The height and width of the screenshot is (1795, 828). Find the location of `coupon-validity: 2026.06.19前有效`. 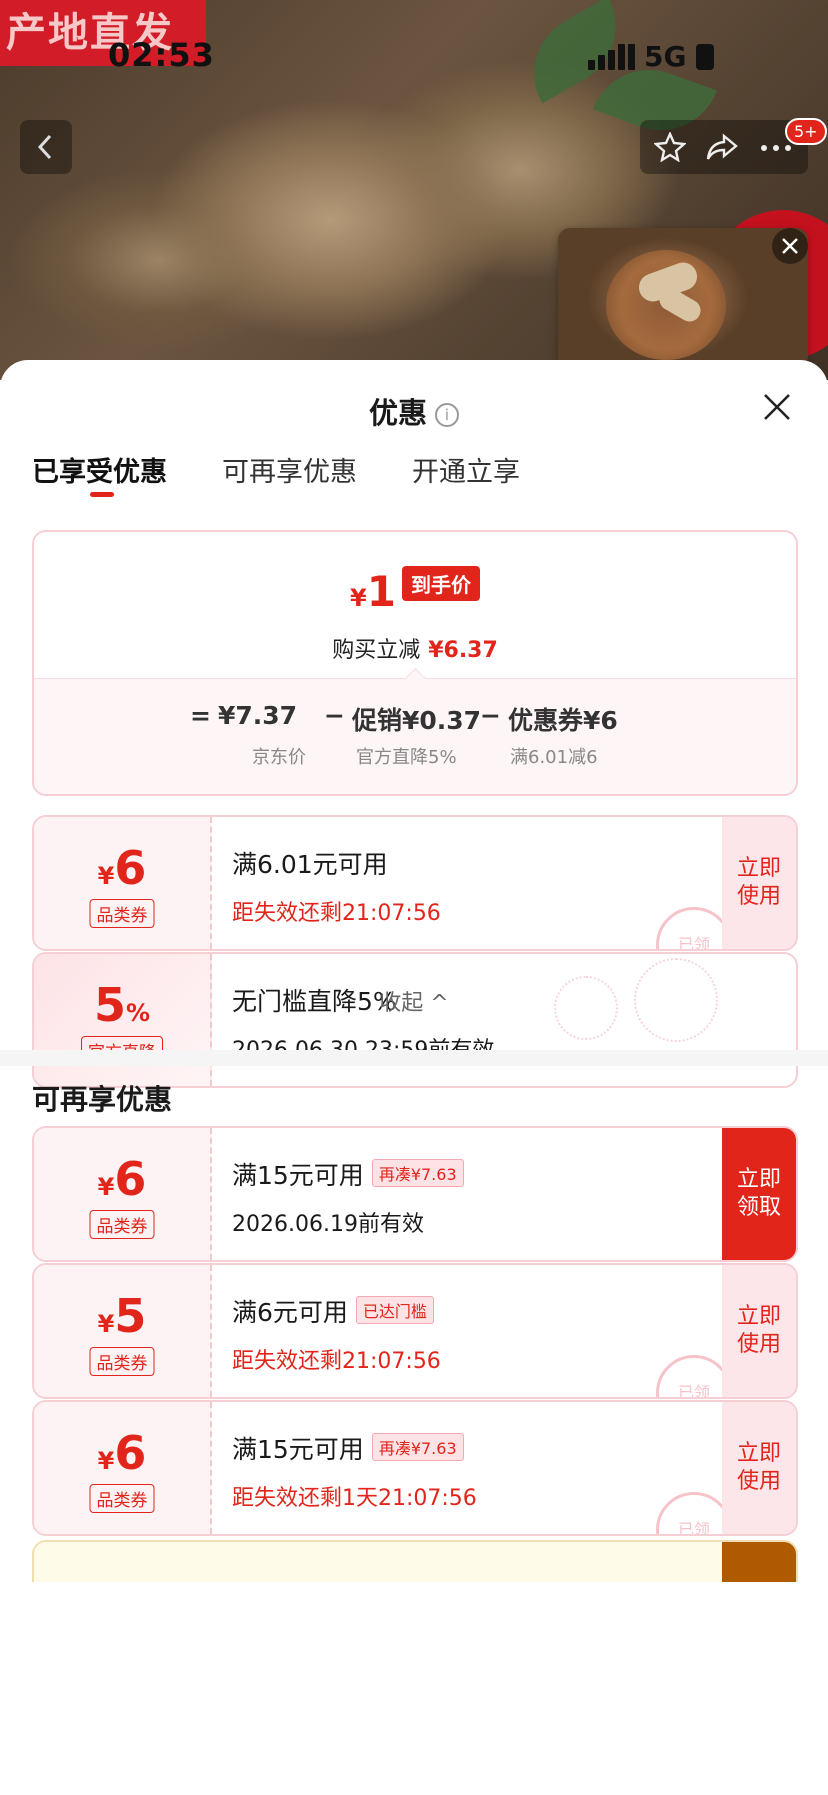

coupon-validity: 2026.06.19前有效 is located at coordinates (328, 1224).